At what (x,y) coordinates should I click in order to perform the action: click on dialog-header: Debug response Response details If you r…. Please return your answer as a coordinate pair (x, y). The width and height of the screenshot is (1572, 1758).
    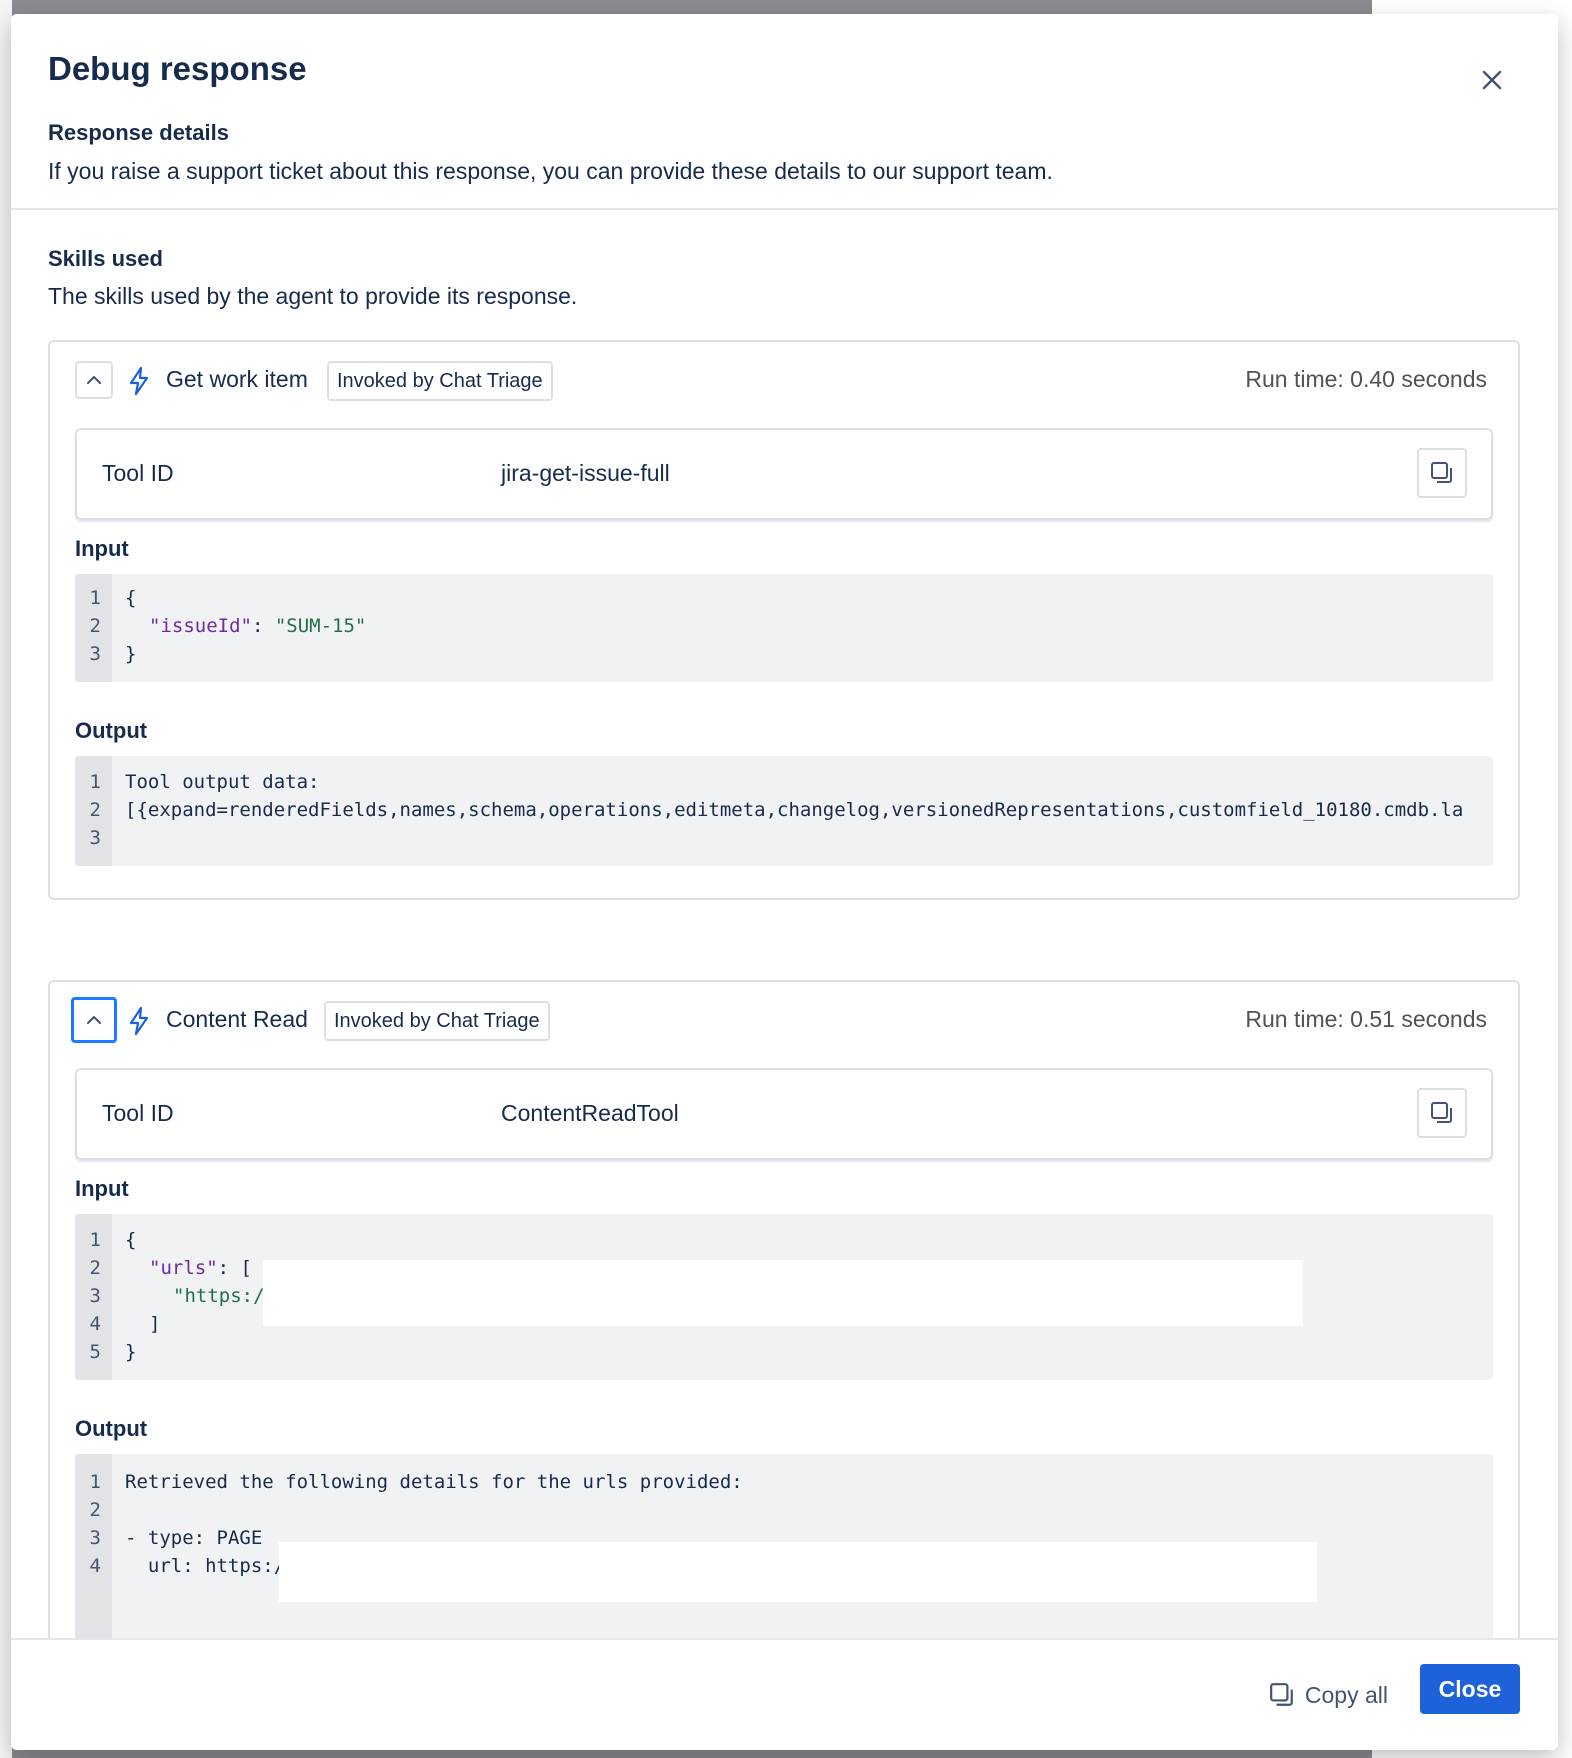
    Looking at the image, I should click on (784, 112).